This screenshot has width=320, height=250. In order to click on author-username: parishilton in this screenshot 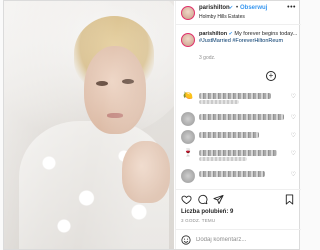, I will do `click(214, 8)`.